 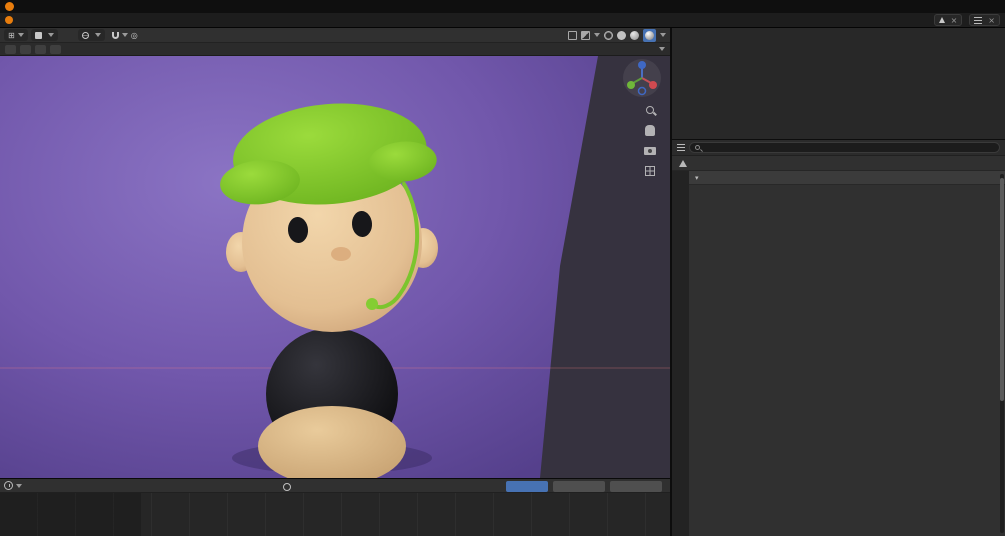 I want to click on properties-search-row, so click(x=838, y=148).